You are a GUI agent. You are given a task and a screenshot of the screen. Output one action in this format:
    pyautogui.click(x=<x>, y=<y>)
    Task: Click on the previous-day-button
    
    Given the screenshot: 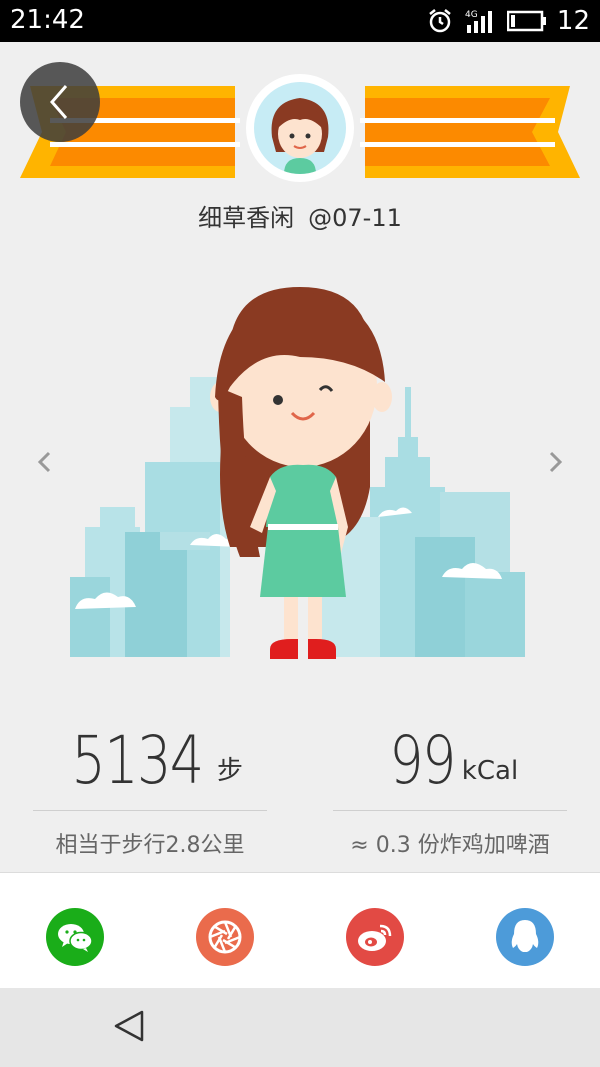 What is the action you would take?
    pyautogui.click(x=45, y=462)
    